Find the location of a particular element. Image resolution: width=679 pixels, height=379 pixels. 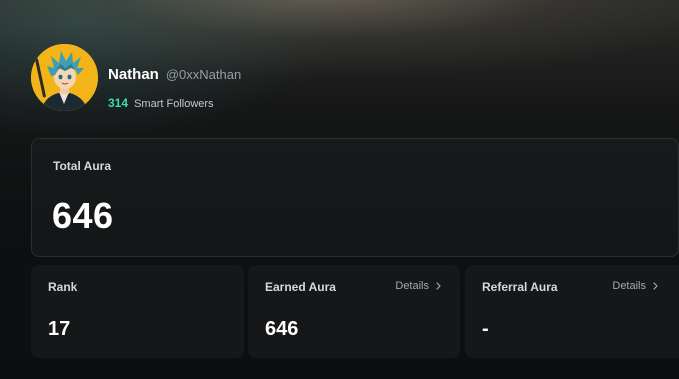

earned-aura-card: Earned Aura Details 646 is located at coordinates (354, 311).